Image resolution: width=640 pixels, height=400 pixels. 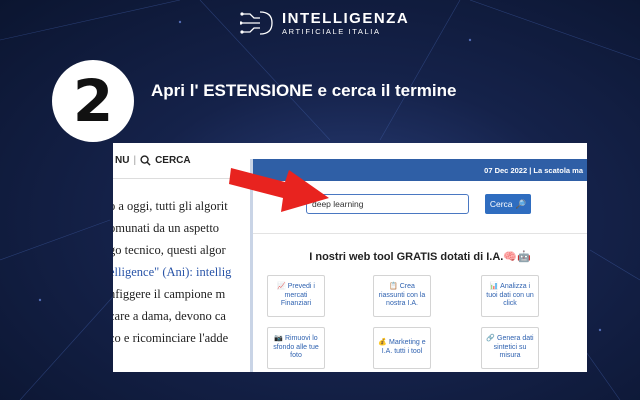 I want to click on bar-chart-icon: 📊, so click(x=494, y=286).